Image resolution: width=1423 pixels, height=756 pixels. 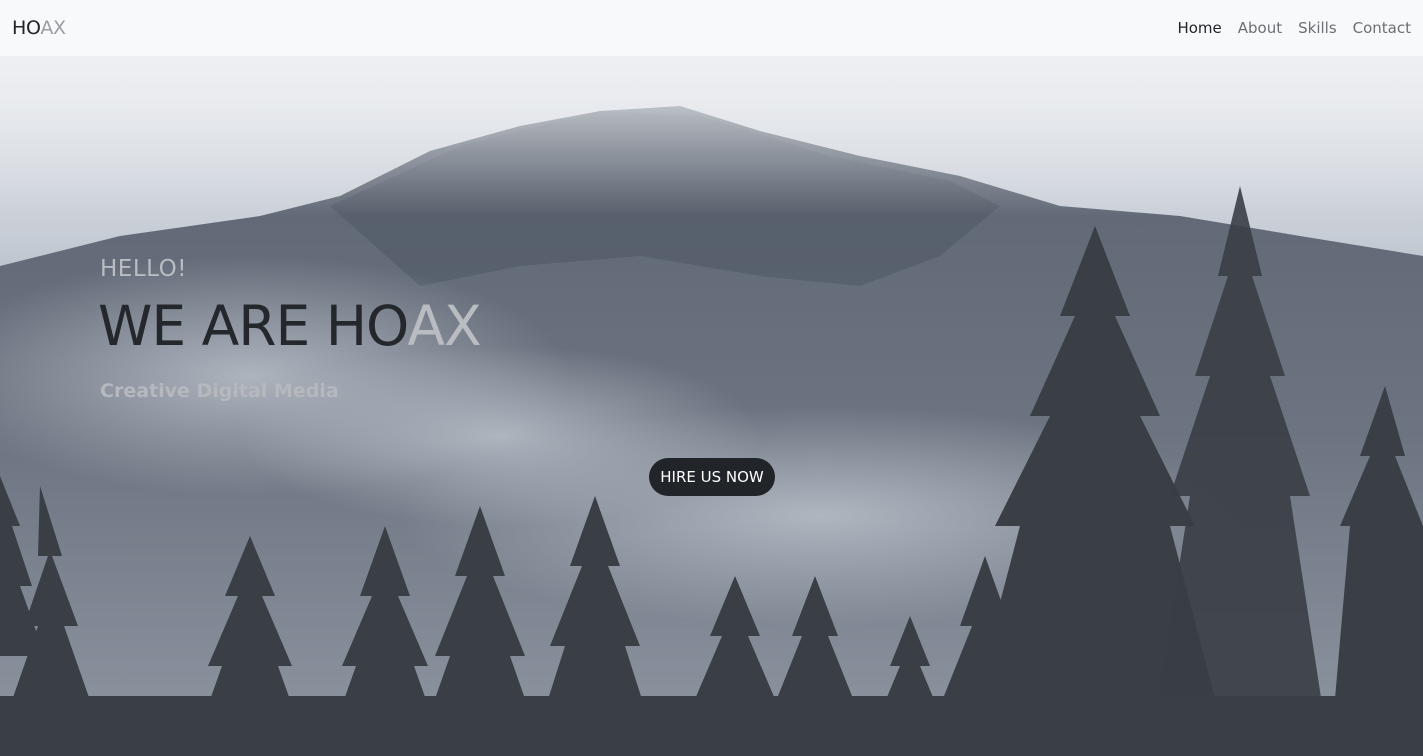 I want to click on nav-links: Home About Skills Contact, so click(x=1290, y=28).